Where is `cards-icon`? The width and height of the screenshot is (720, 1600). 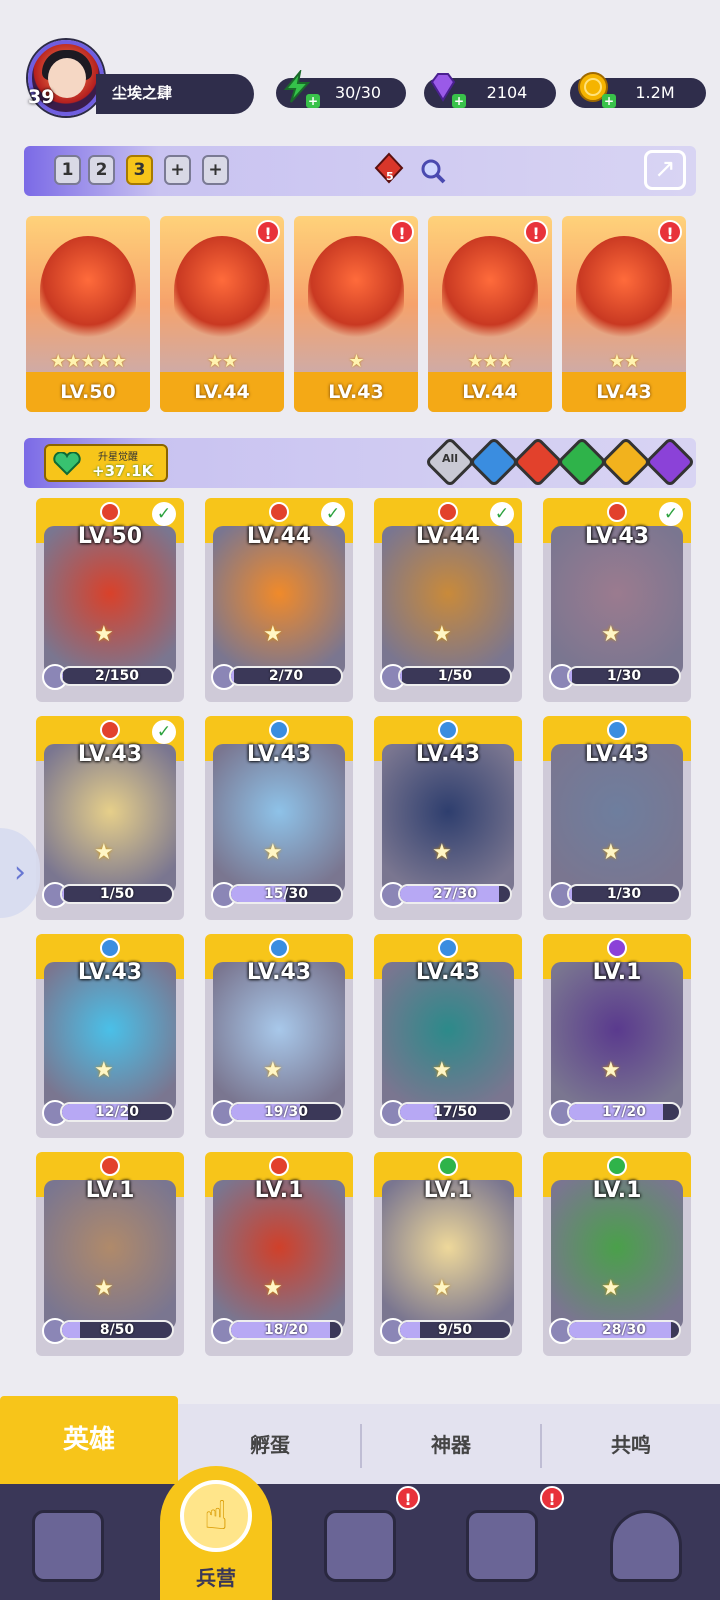
cards-icon is located at coordinates (68, 1546).